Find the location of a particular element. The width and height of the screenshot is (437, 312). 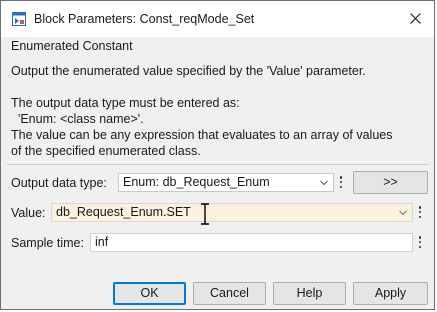

group-title: Enumerated Constant is located at coordinates (72, 46).